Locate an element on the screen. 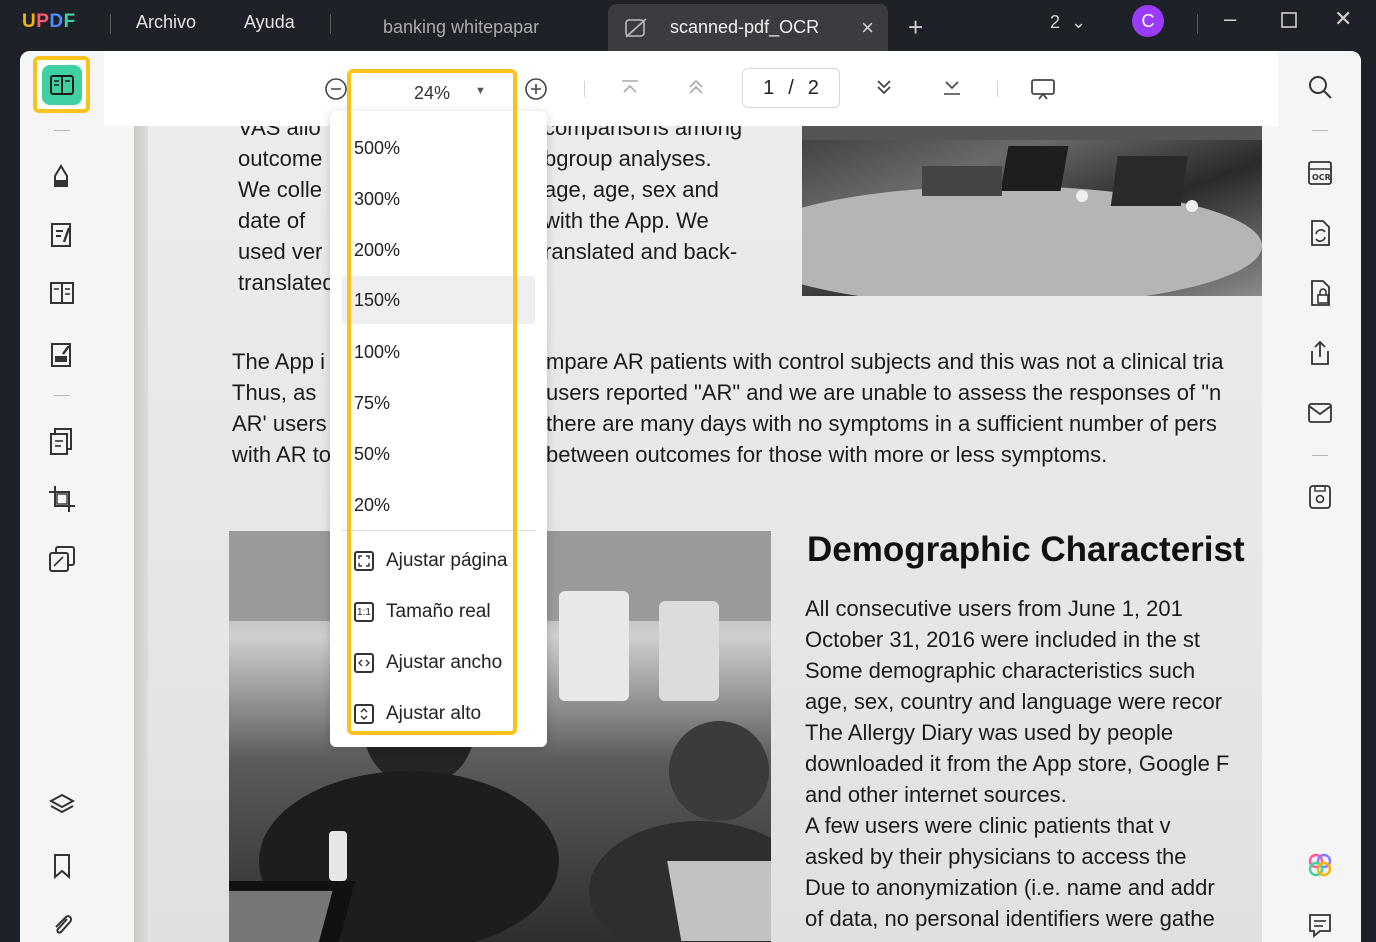 The width and height of the screenshot is (1376, 942). text-line: date of is located at coordinates (272, 220).